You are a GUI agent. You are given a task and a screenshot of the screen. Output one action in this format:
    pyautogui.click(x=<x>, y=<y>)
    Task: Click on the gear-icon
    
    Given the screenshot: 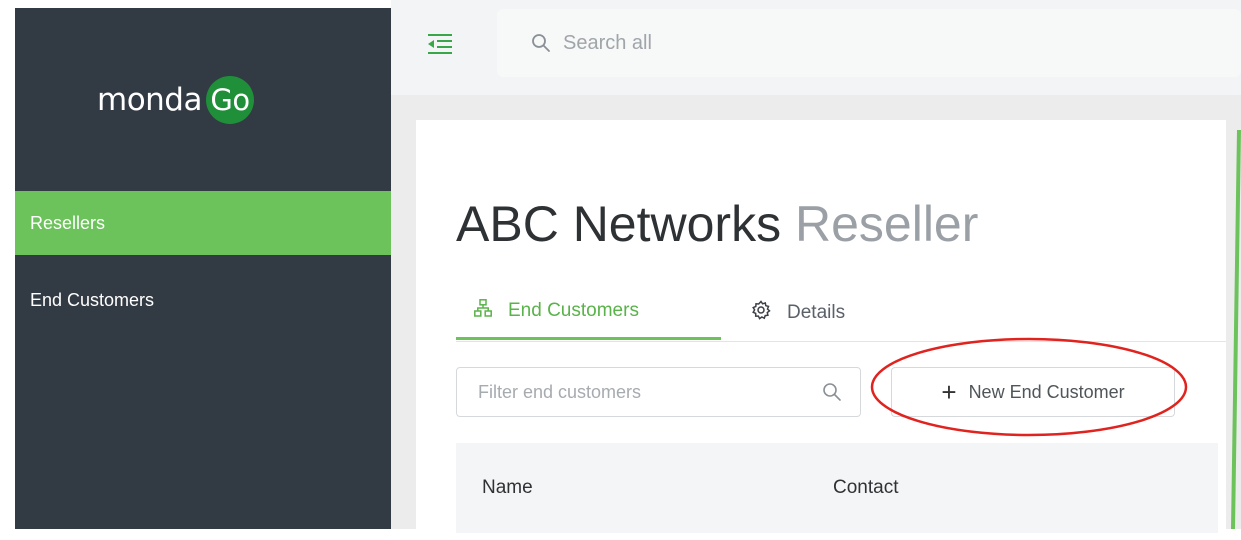 What is the action you would take?
    pyautogui.click(x=769, y=312)
    